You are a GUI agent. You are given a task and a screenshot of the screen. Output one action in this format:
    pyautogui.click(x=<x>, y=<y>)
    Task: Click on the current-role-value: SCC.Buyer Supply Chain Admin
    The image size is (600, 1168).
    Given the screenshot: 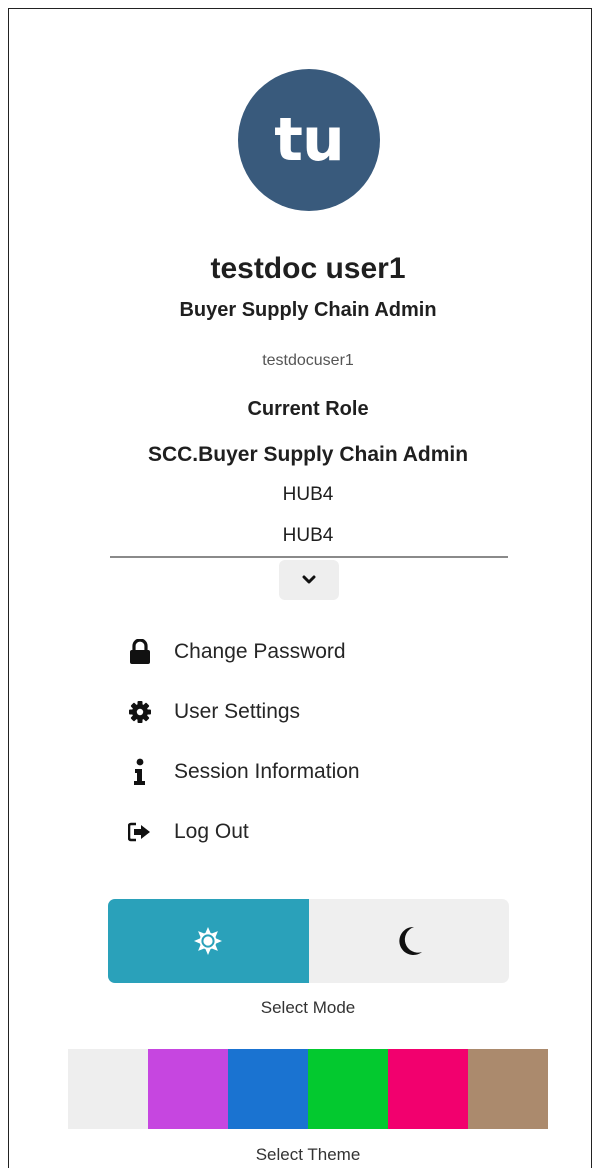 What is the action you would take?
    pyautogui.click(x=308, y=454)
    